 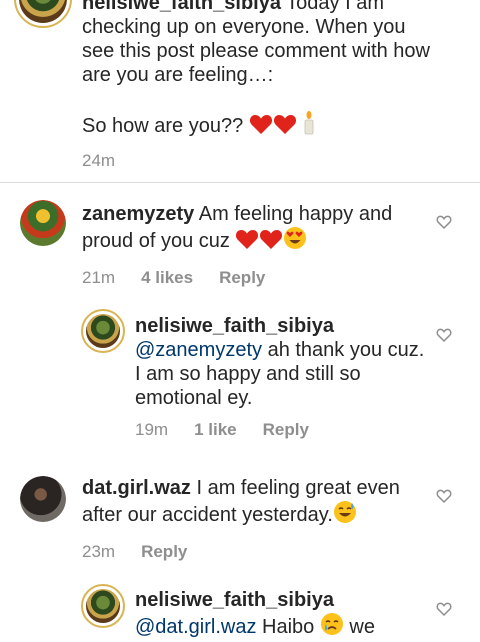 I want to click on comment-likes: 4 likes, so click(x=167, y=278).